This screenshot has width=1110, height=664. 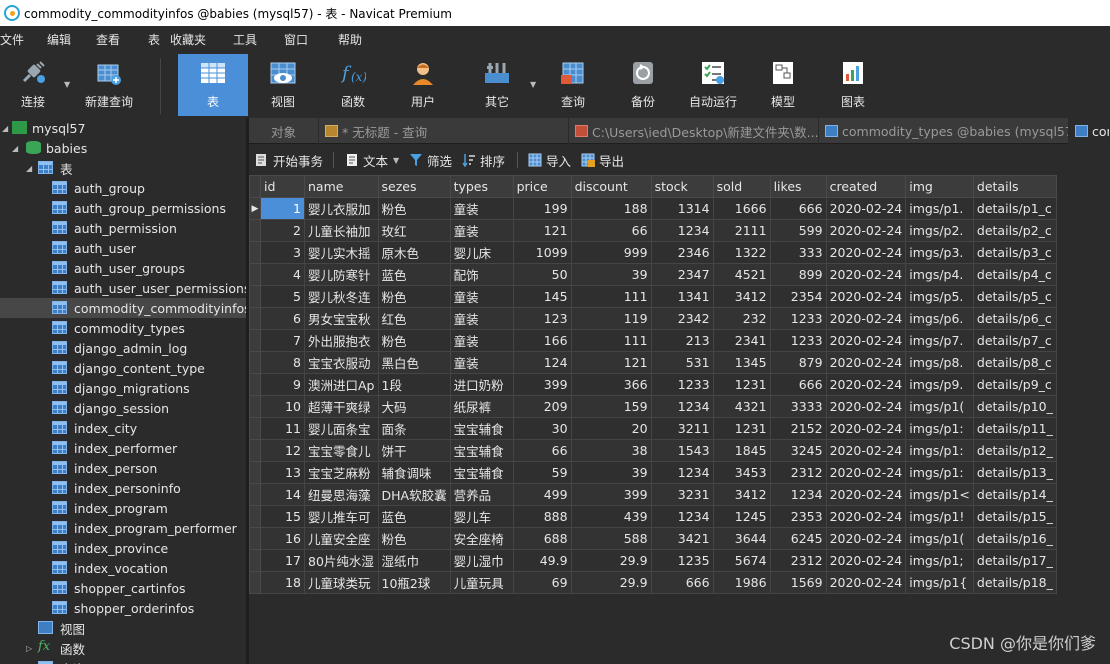 I want to click on table-cell-name: 婴儿秋冬连, so click(x=341, y=296).